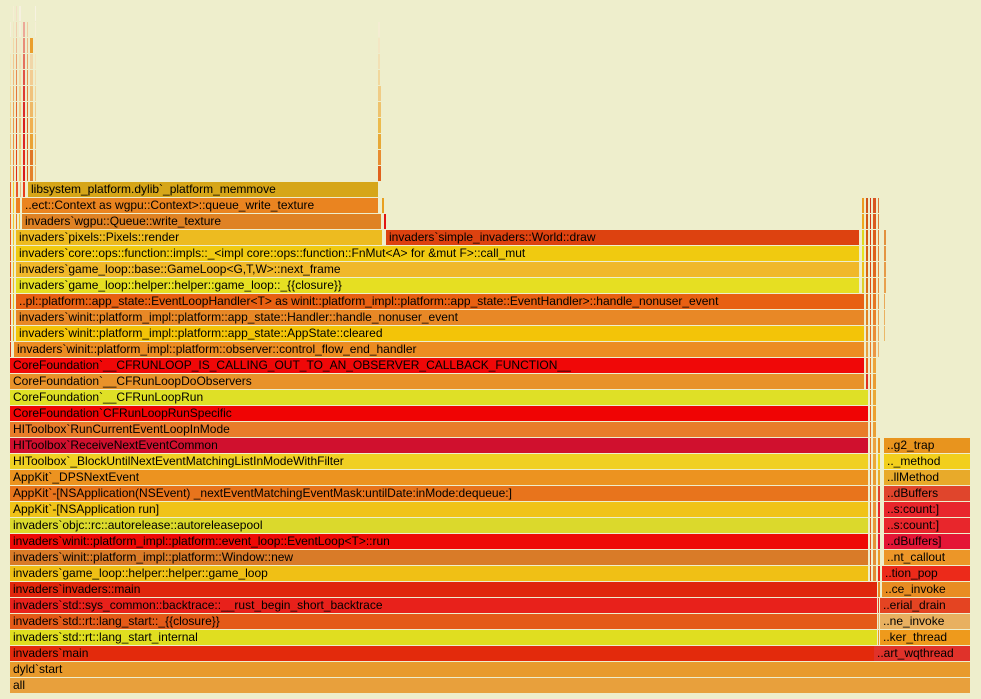 The width and height of the screenshot is (981, 699). What do you see at coordinates (439, 445) in the screenshot?
I see `flame-frame: HIToolbox`ReceiveNextEventCommon` at bounding box center [439, 445].